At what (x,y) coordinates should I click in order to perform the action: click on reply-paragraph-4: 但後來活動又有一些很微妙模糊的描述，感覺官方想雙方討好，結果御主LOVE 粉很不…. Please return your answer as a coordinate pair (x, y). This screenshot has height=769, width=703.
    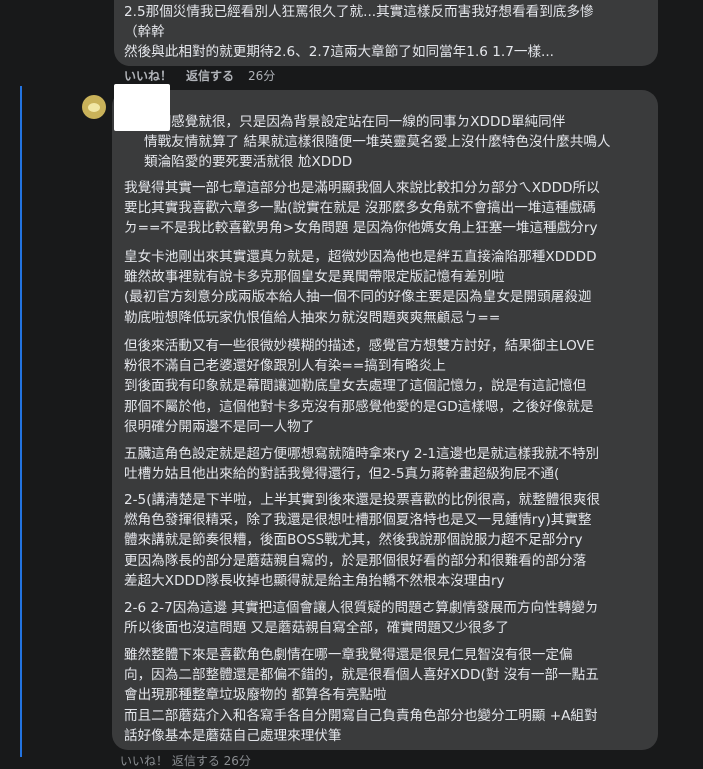
    Looking at the image, I should click on (359, 386).